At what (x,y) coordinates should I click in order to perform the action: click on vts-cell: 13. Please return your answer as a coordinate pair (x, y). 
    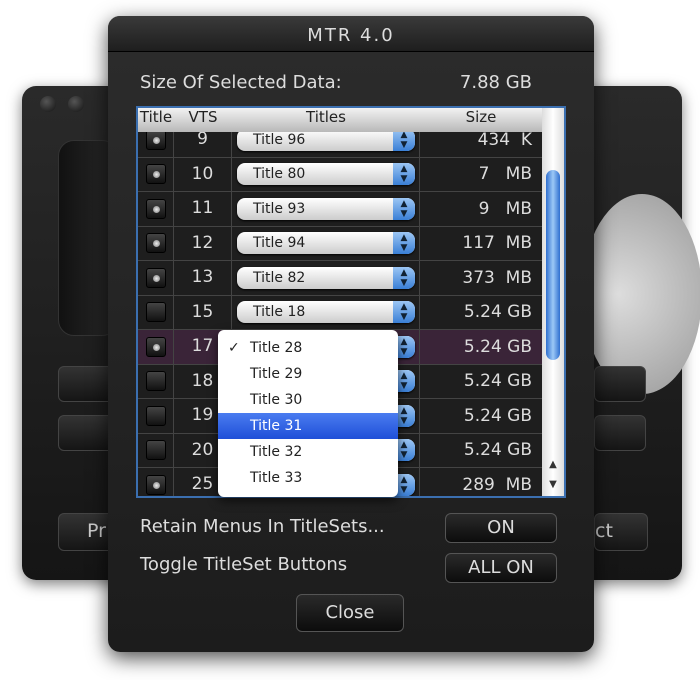
    Looking at the image, I should click on (203, 278).